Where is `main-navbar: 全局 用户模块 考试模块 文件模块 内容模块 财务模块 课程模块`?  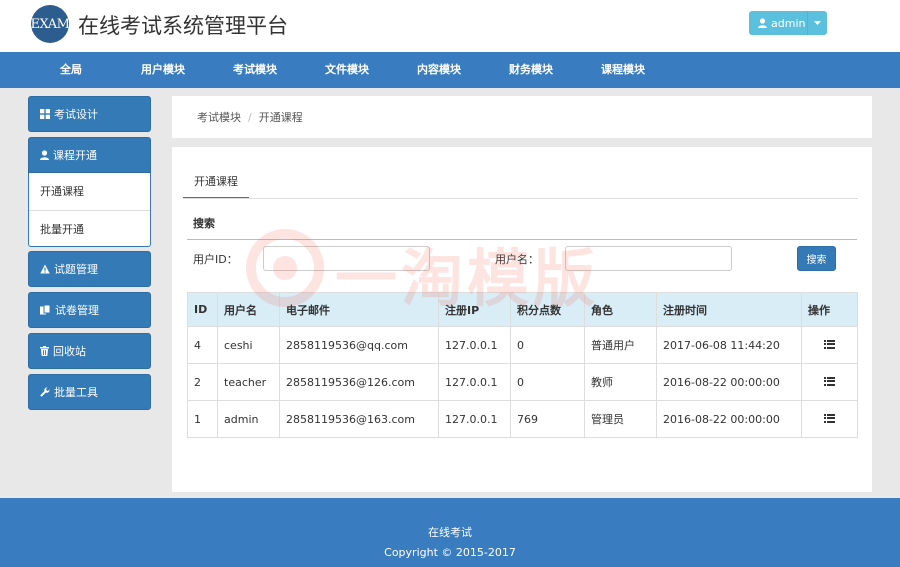
main-navbar: 全局 用户模块 考试模块 文件模块 内容模块 财务模块 课程模块 is located at coordinates (450, 70).